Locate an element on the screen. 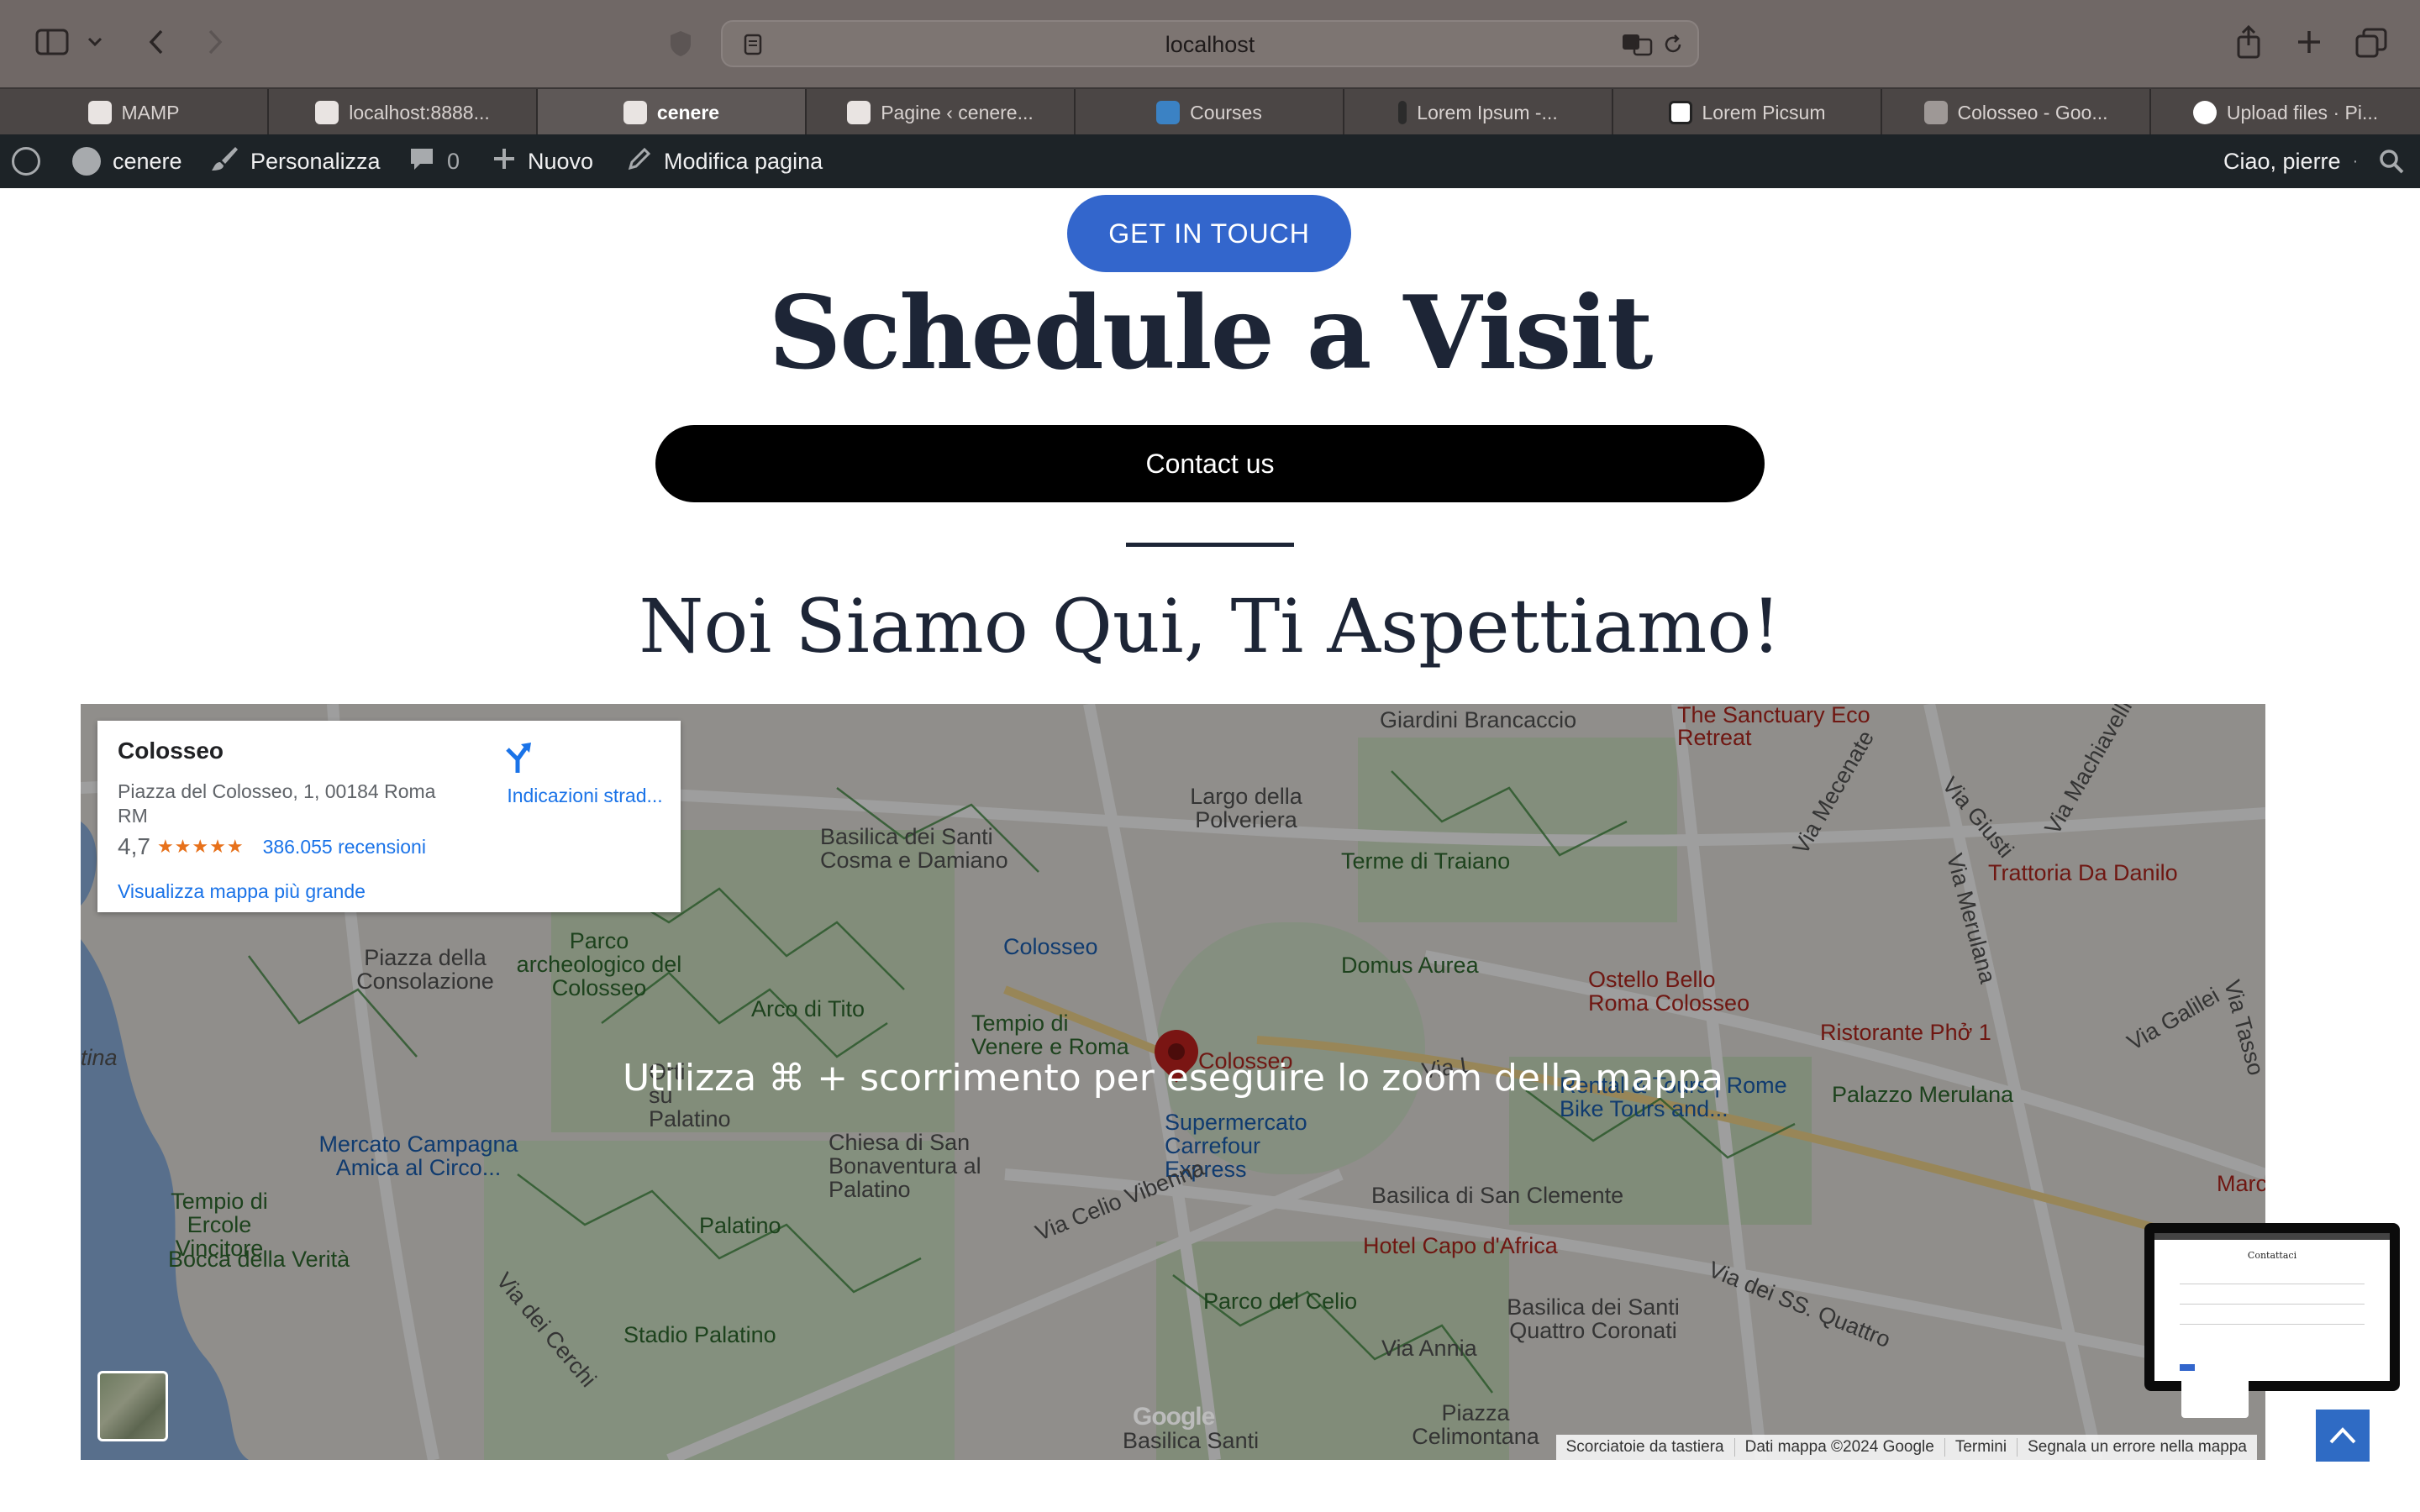  satellite-layer-toggle is located at coordinates (132, 1406).